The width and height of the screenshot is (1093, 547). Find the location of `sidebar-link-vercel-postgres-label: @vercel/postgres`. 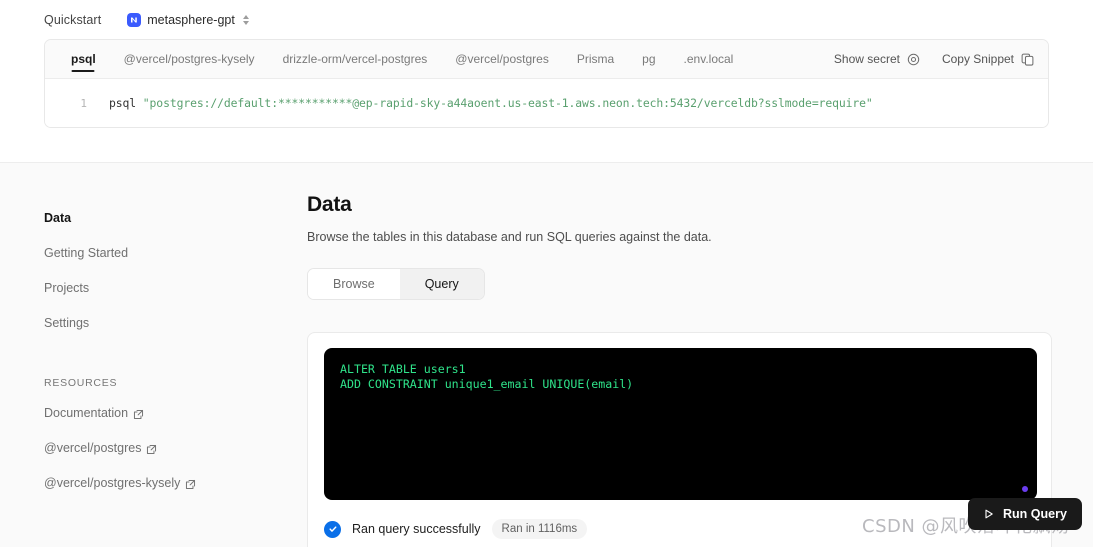

sidebar-link-vercel-postgres-label: @vercel/postgres is located at coordinates (93, 448).